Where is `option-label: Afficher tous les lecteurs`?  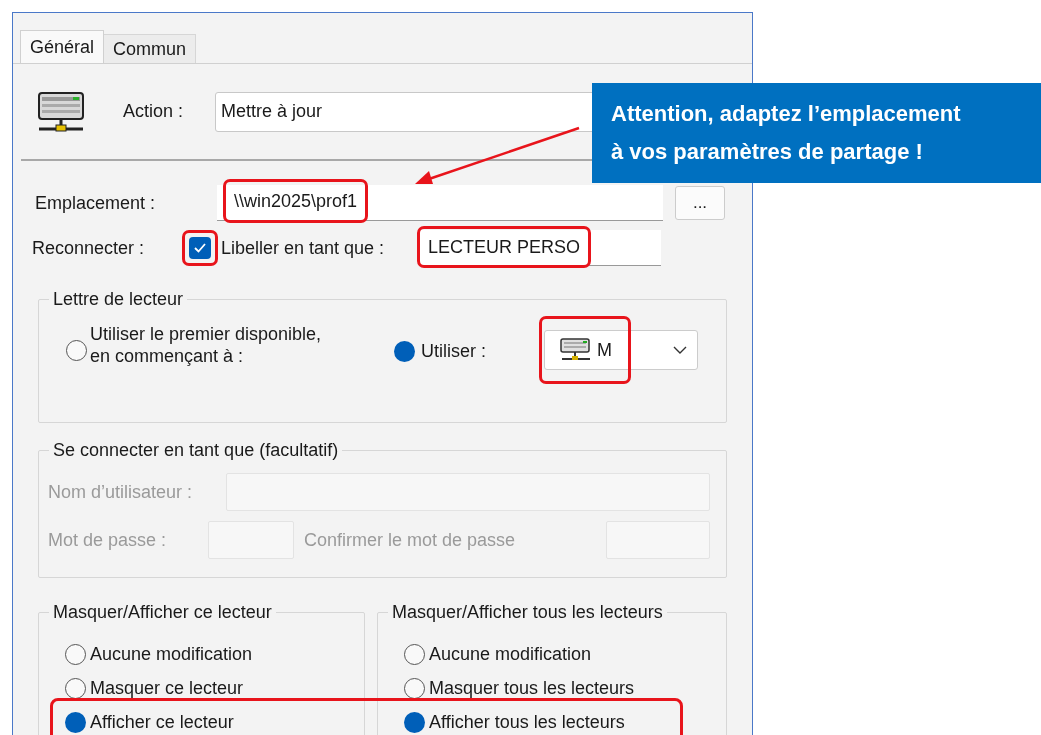
option-label: Afficher tous les lecteurs is located at coordinates (527, 722).